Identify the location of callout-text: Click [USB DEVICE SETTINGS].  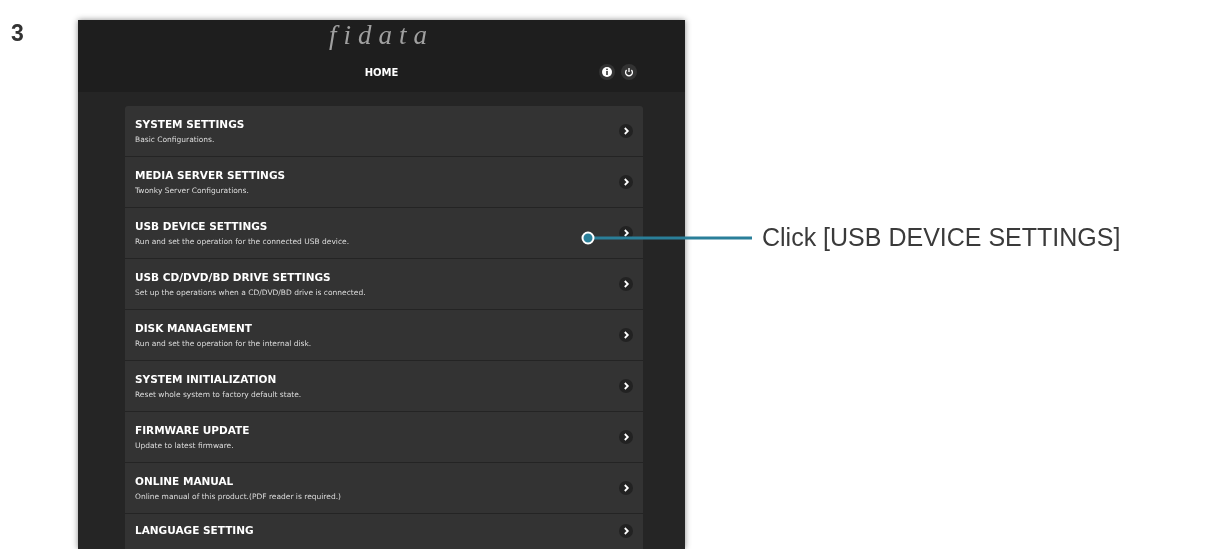
(941, 237).